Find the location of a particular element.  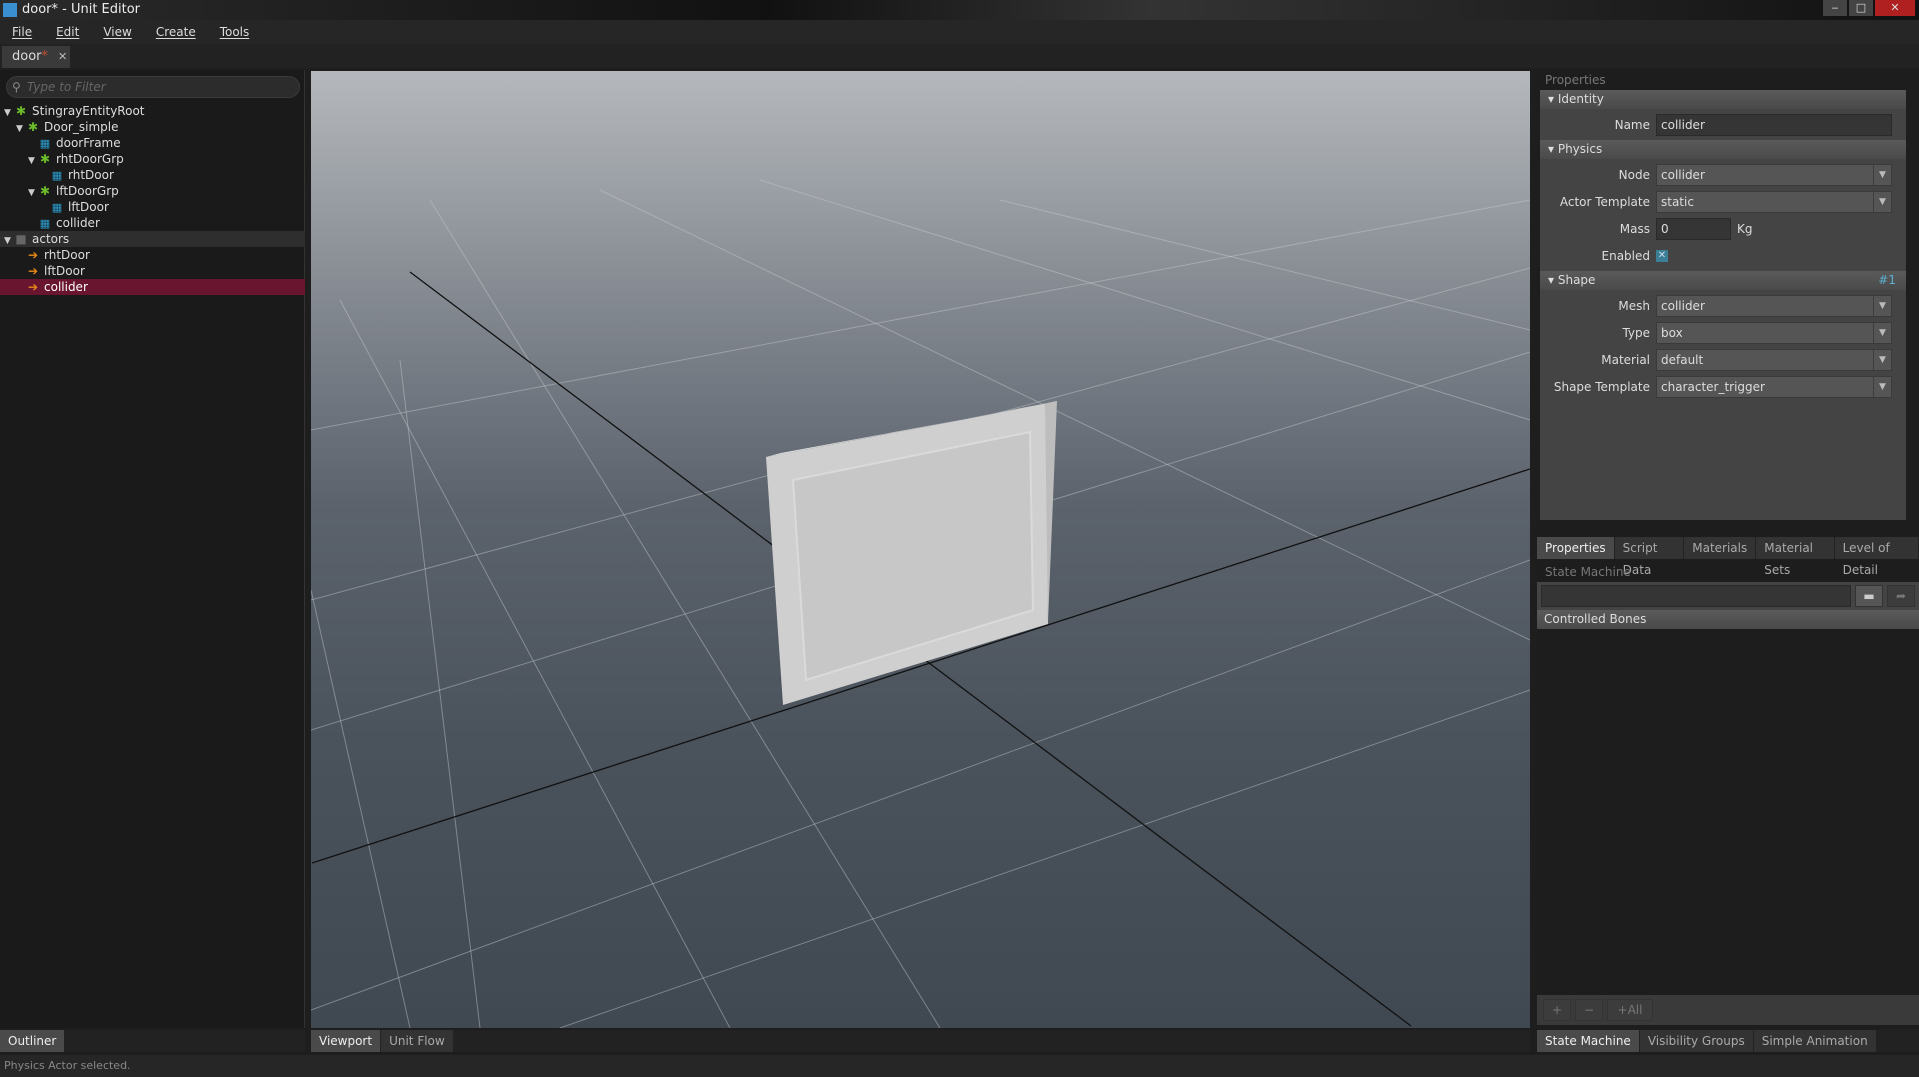

mesh-value: collider is located at coordinates (1683, 305).